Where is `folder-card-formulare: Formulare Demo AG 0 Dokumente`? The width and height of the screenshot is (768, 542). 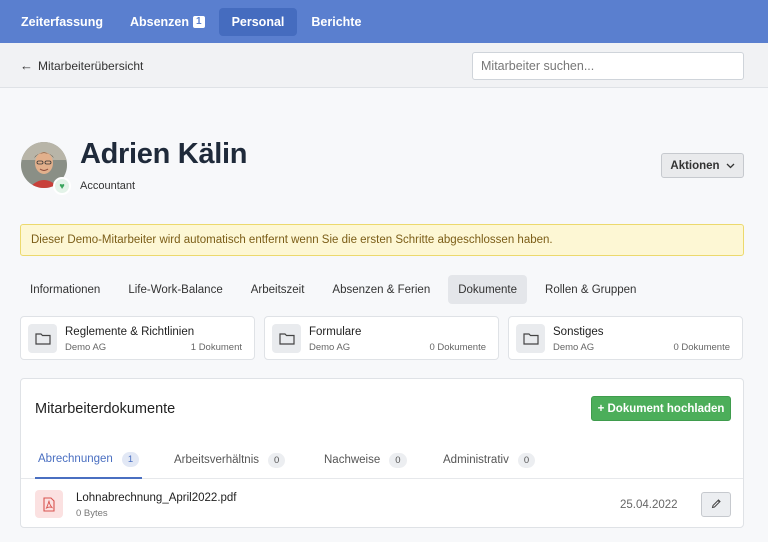
folder-card-formulare: Formulare Demo AG 0 Dokumente is located at coordinates (381, 338).